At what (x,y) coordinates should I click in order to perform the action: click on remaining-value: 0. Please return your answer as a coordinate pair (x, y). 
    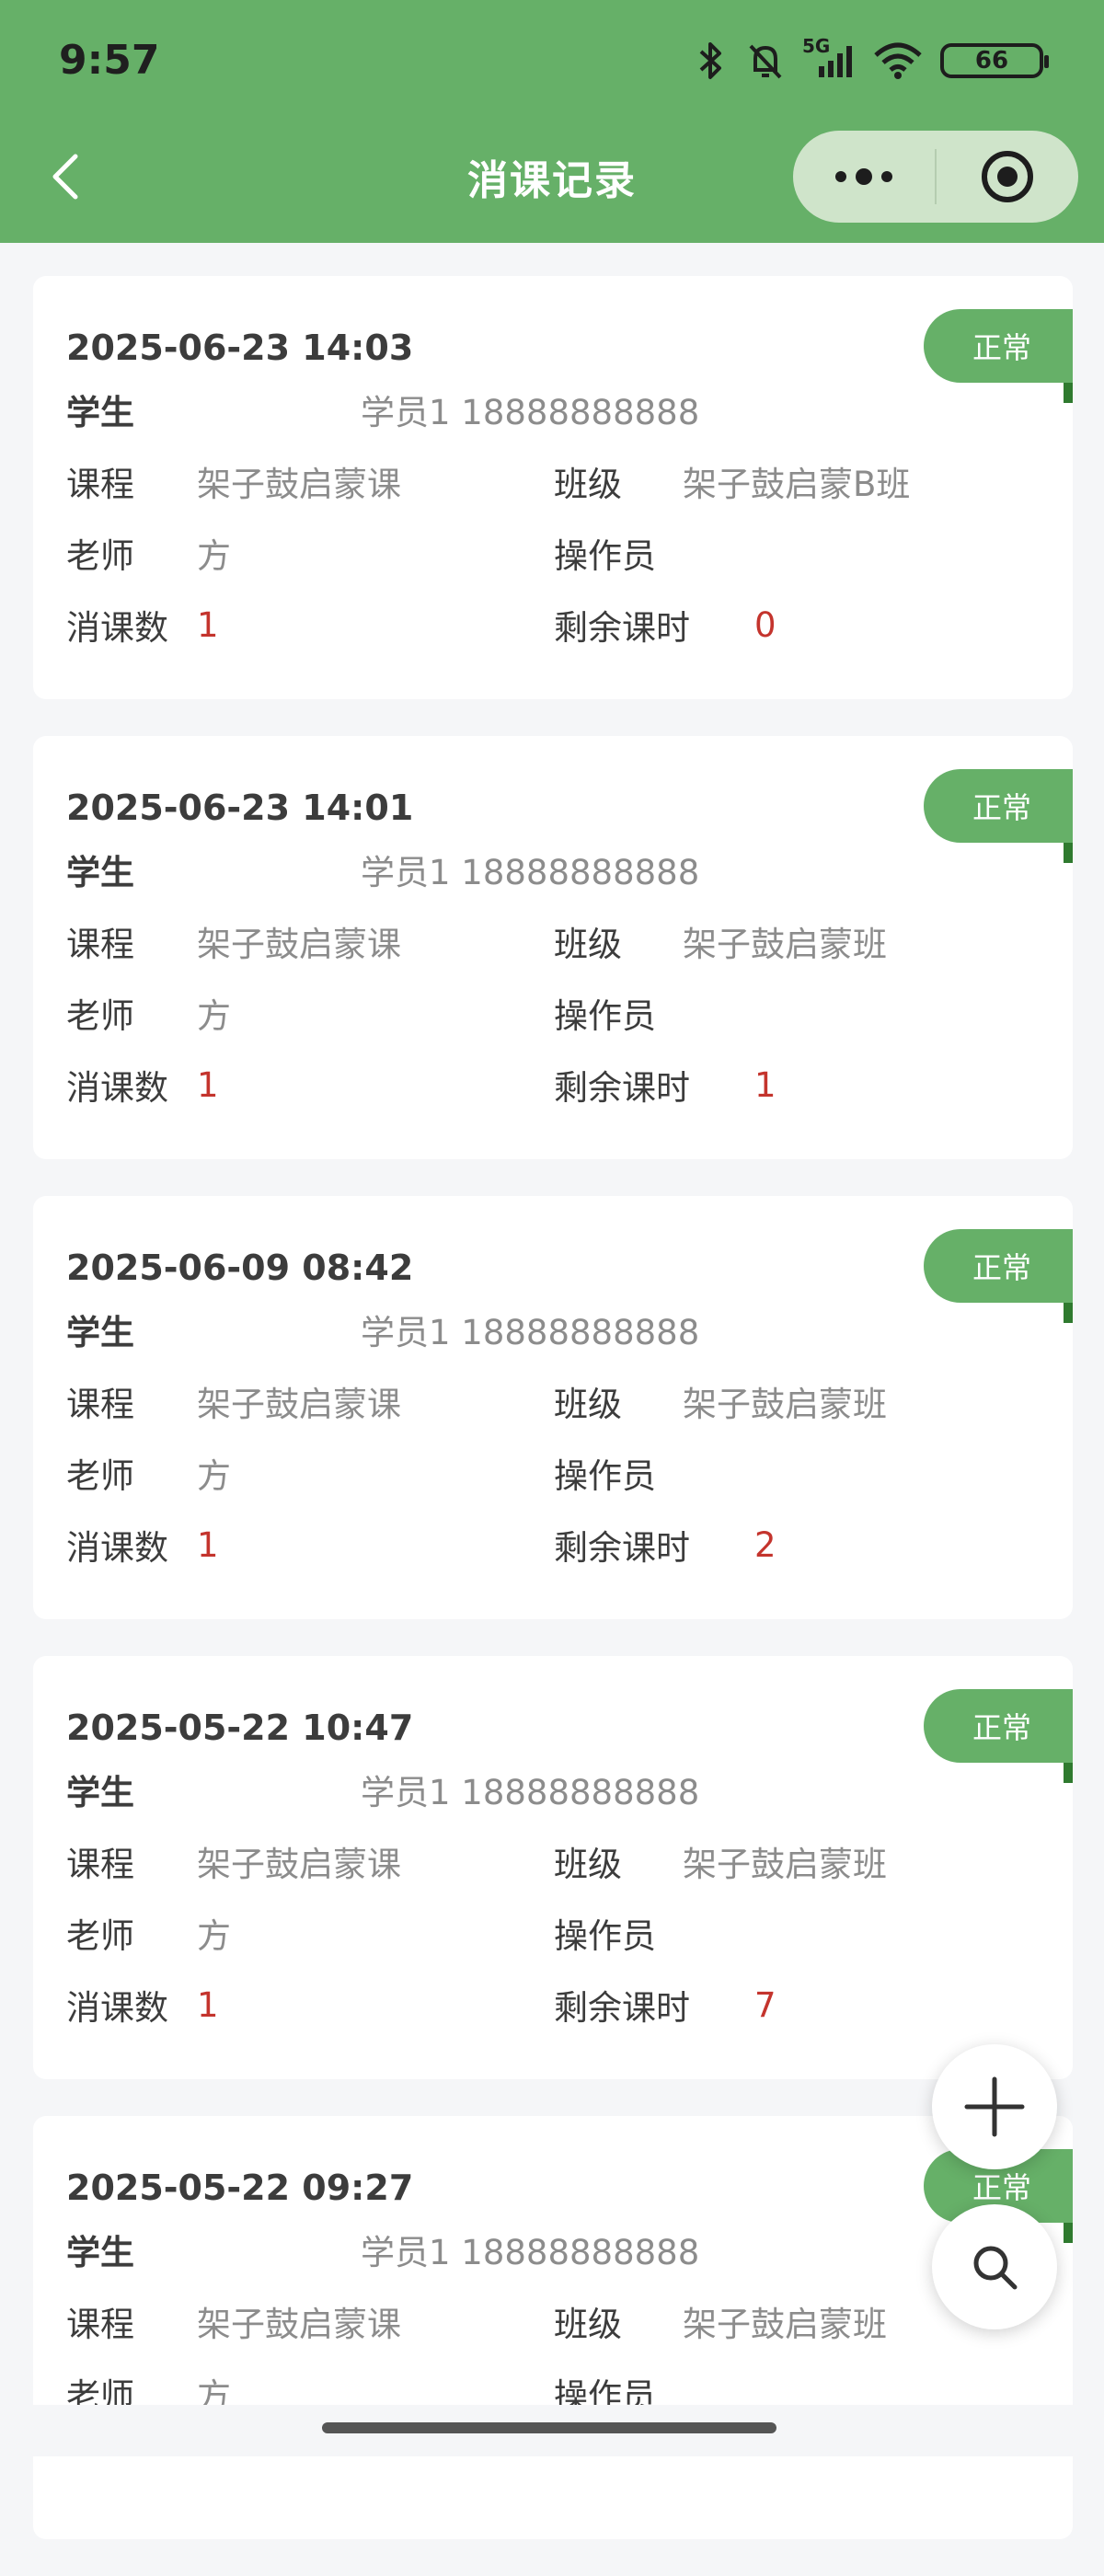
    Looking at the image, I should click on (765, 624).